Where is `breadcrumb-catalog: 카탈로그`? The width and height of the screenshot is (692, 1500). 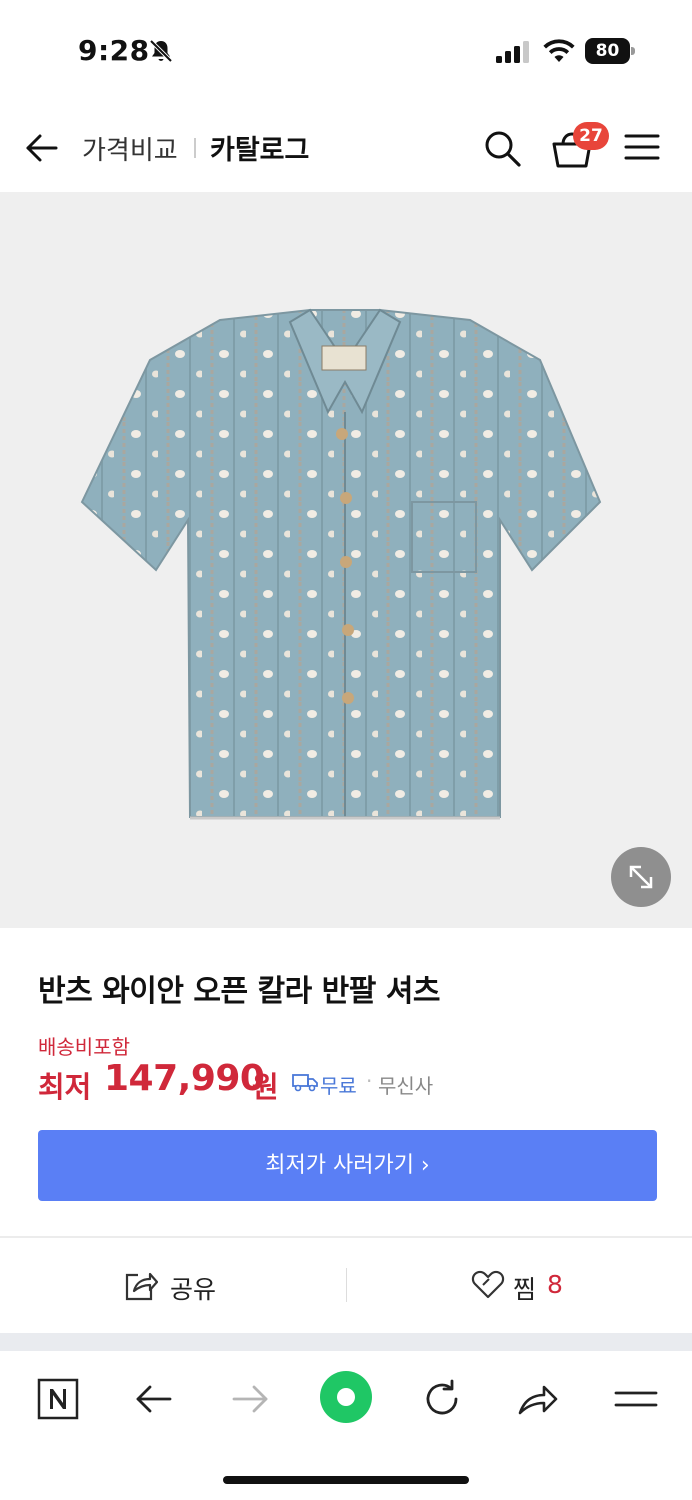
breadcrumb-catalog: 카탈로그 is located at coordinates (259, 147).